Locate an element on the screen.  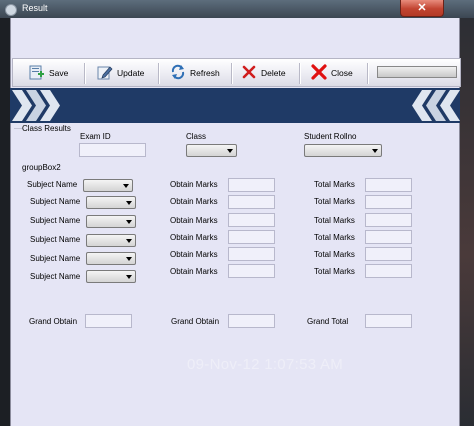
groupbox2-title: groupBox2 is located at coordinates (41, 167).